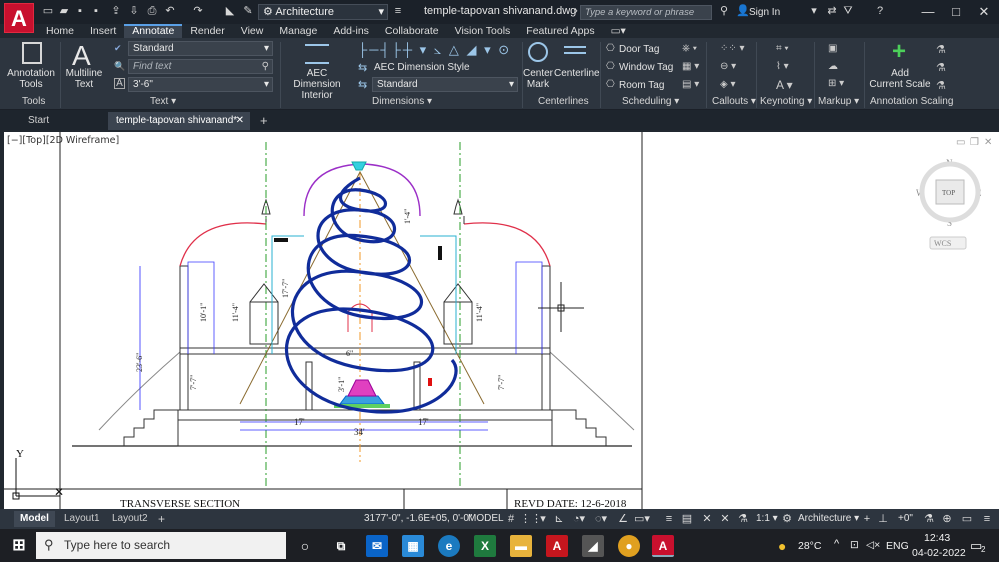  Describe the element at coordinates (967, 519) in the screenshot. I see `clean-screen-icon: ▭` at that location.